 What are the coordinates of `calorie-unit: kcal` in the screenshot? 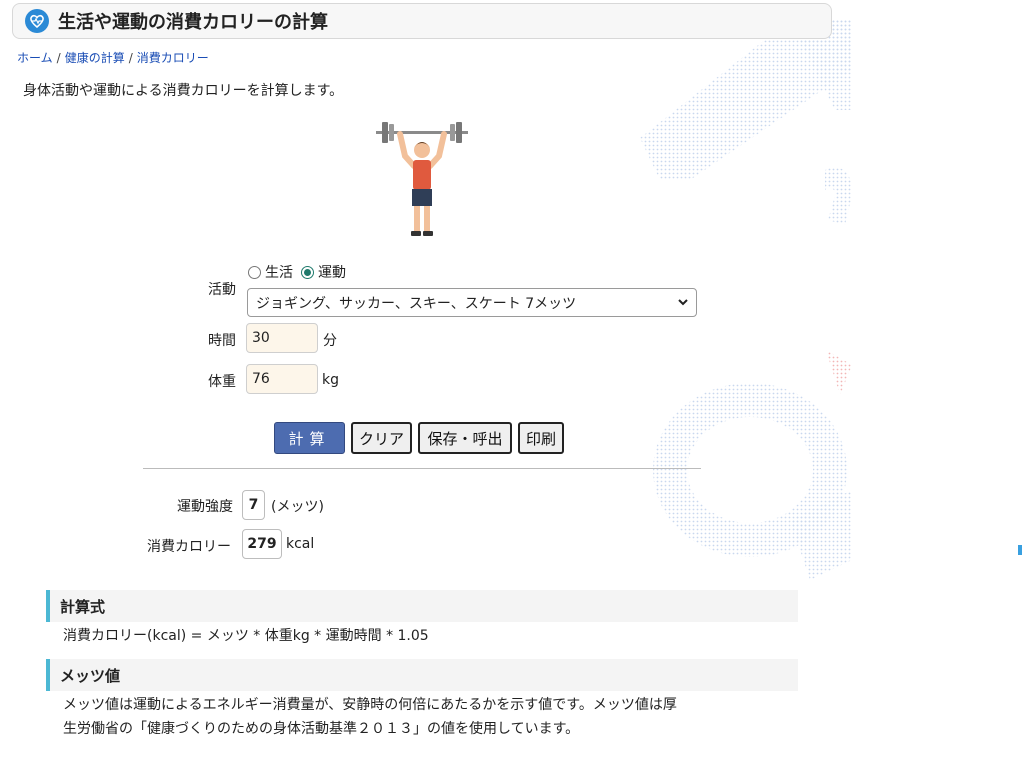 It's located at (300, 544).